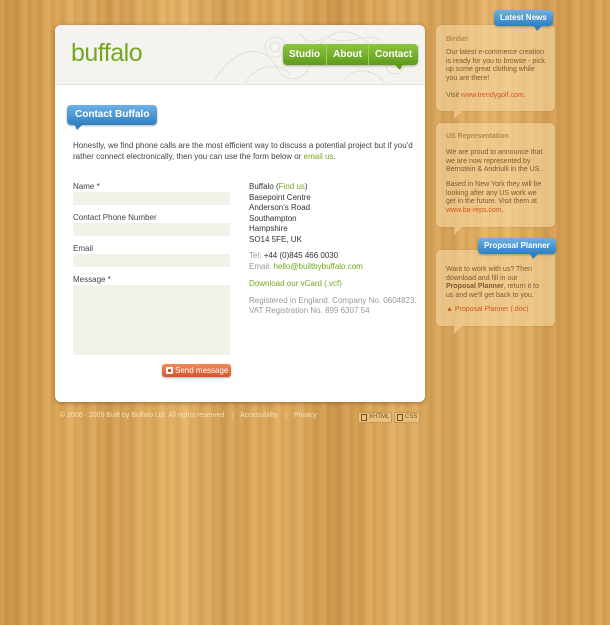 The width and height of the screenshot is (610, 625). What do you see at coordinates (92, 279) in the screenshot?
I see `message-label: Message *` at bounding box center [92, 279].